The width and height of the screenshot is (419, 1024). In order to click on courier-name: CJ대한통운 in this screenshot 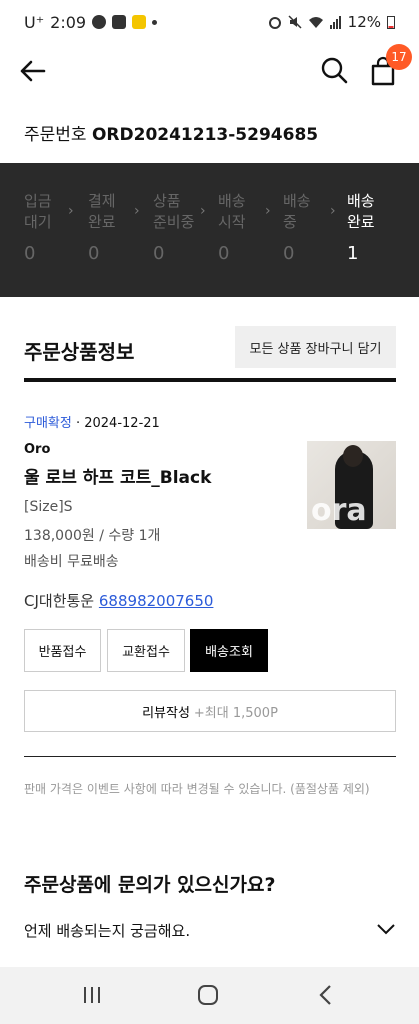, I will do `click(59, 601)`.